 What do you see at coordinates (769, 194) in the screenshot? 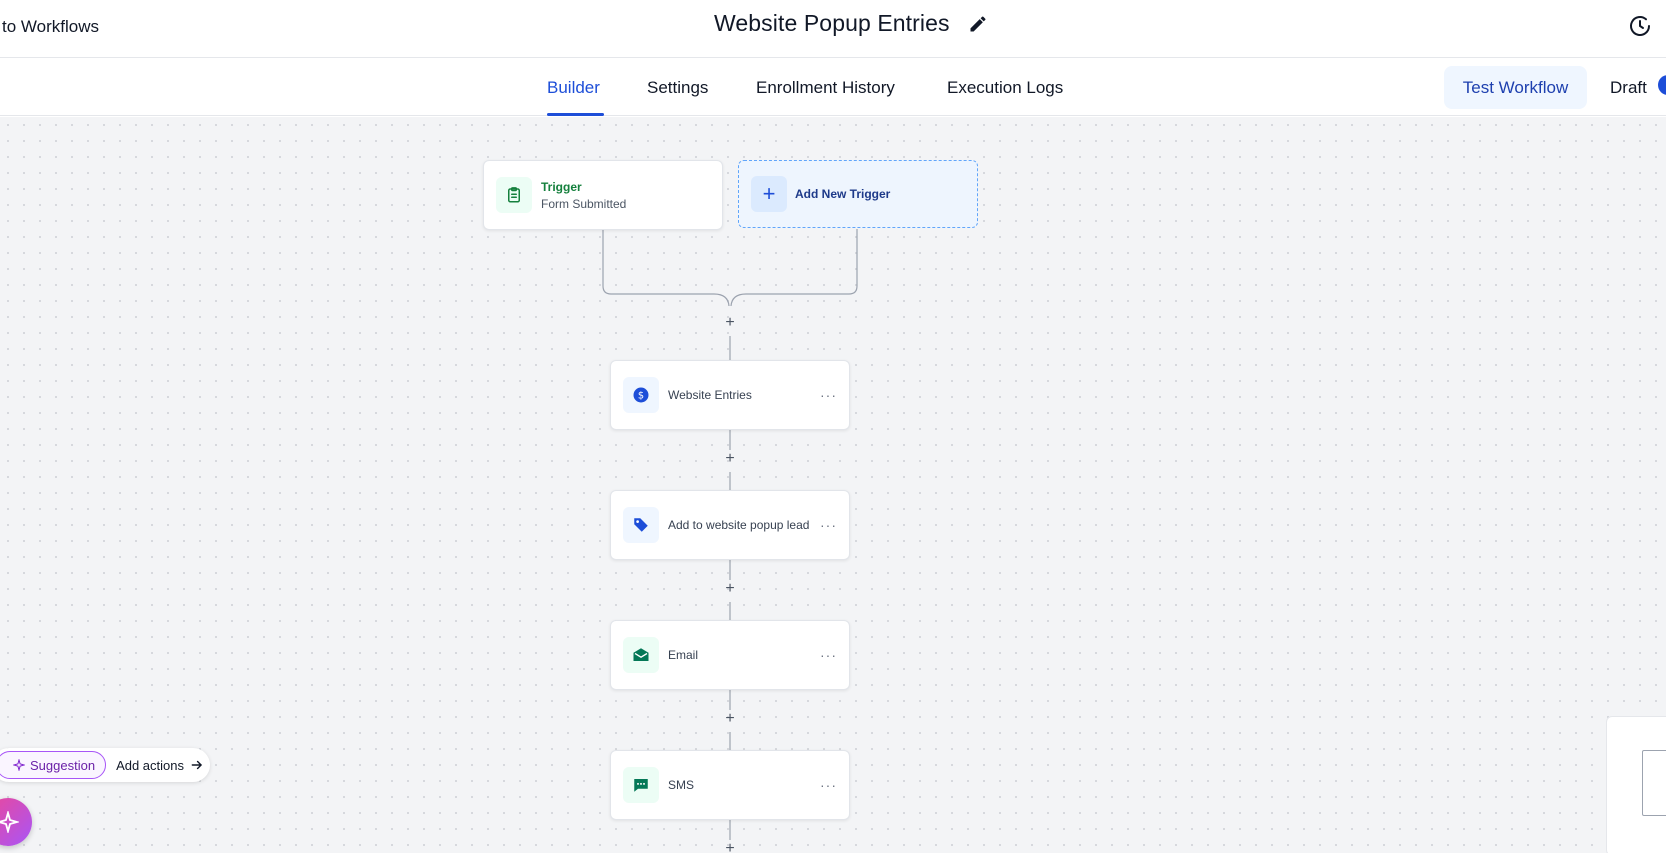
I see `plus-icon: +` at bounding box center [769, 194].